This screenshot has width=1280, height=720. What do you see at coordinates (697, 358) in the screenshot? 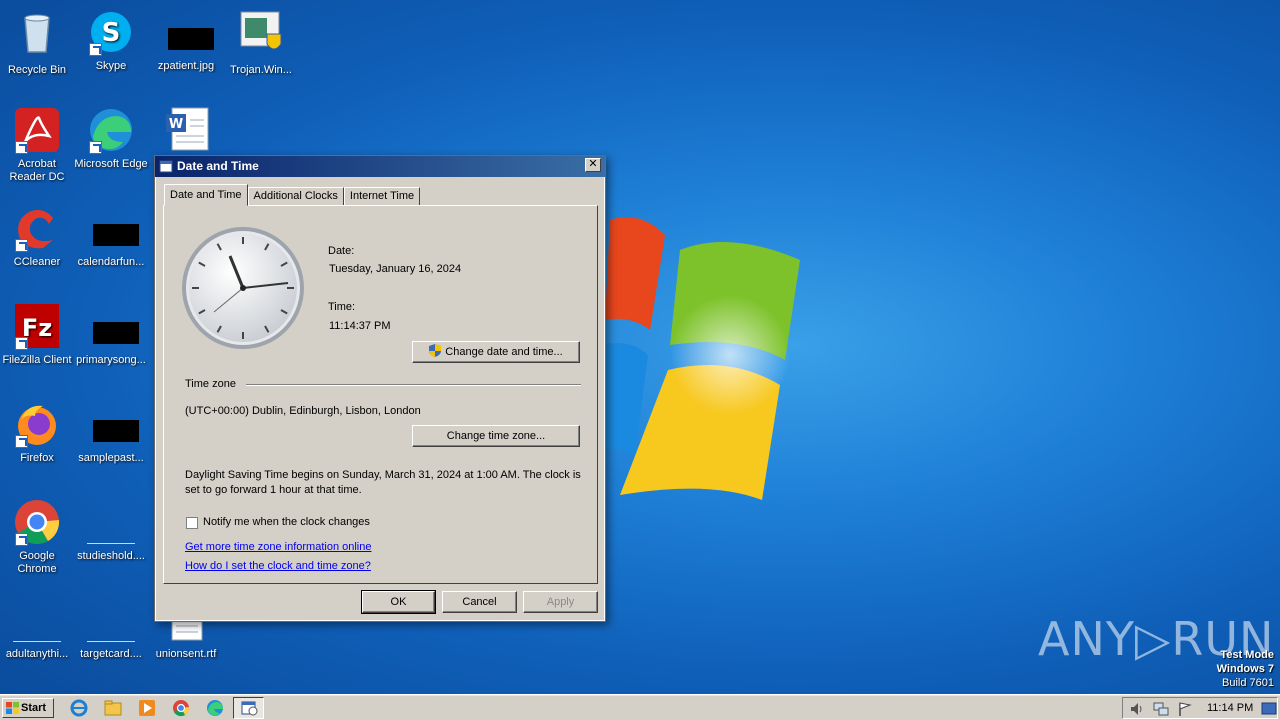
I see `windows-logo-wallpaper` at bounding box center [697, 358].